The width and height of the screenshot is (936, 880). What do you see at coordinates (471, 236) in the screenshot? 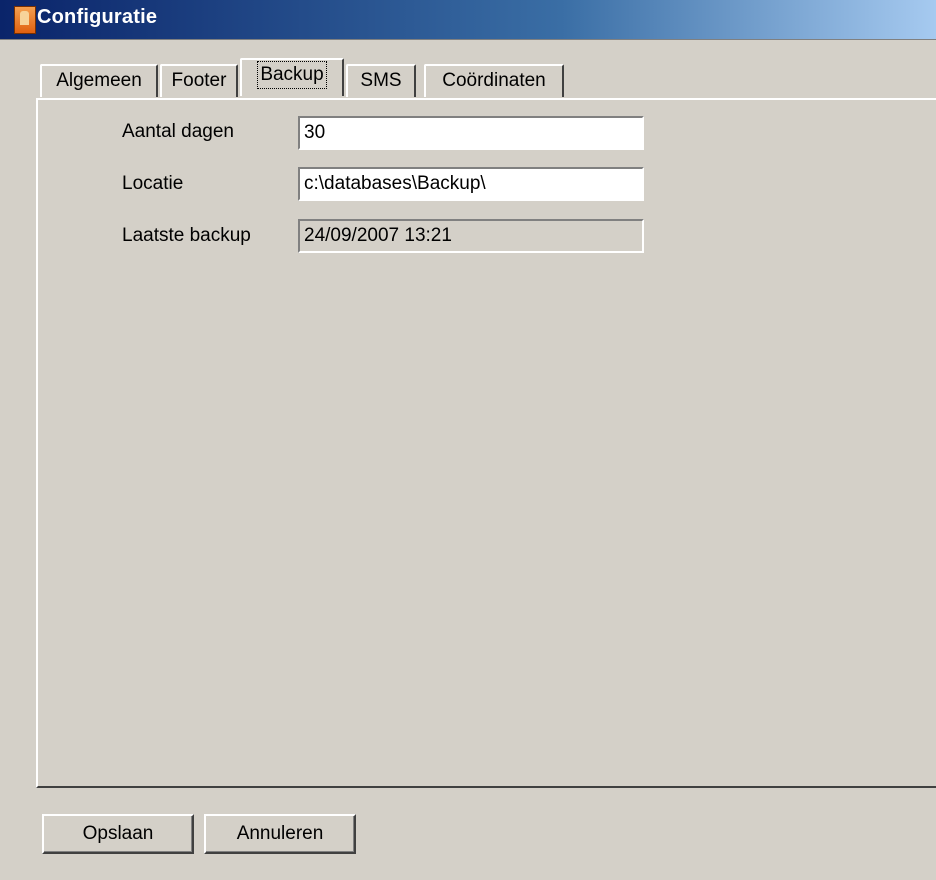
I see `laatste-backup-field` at bounding box center [471, 236].